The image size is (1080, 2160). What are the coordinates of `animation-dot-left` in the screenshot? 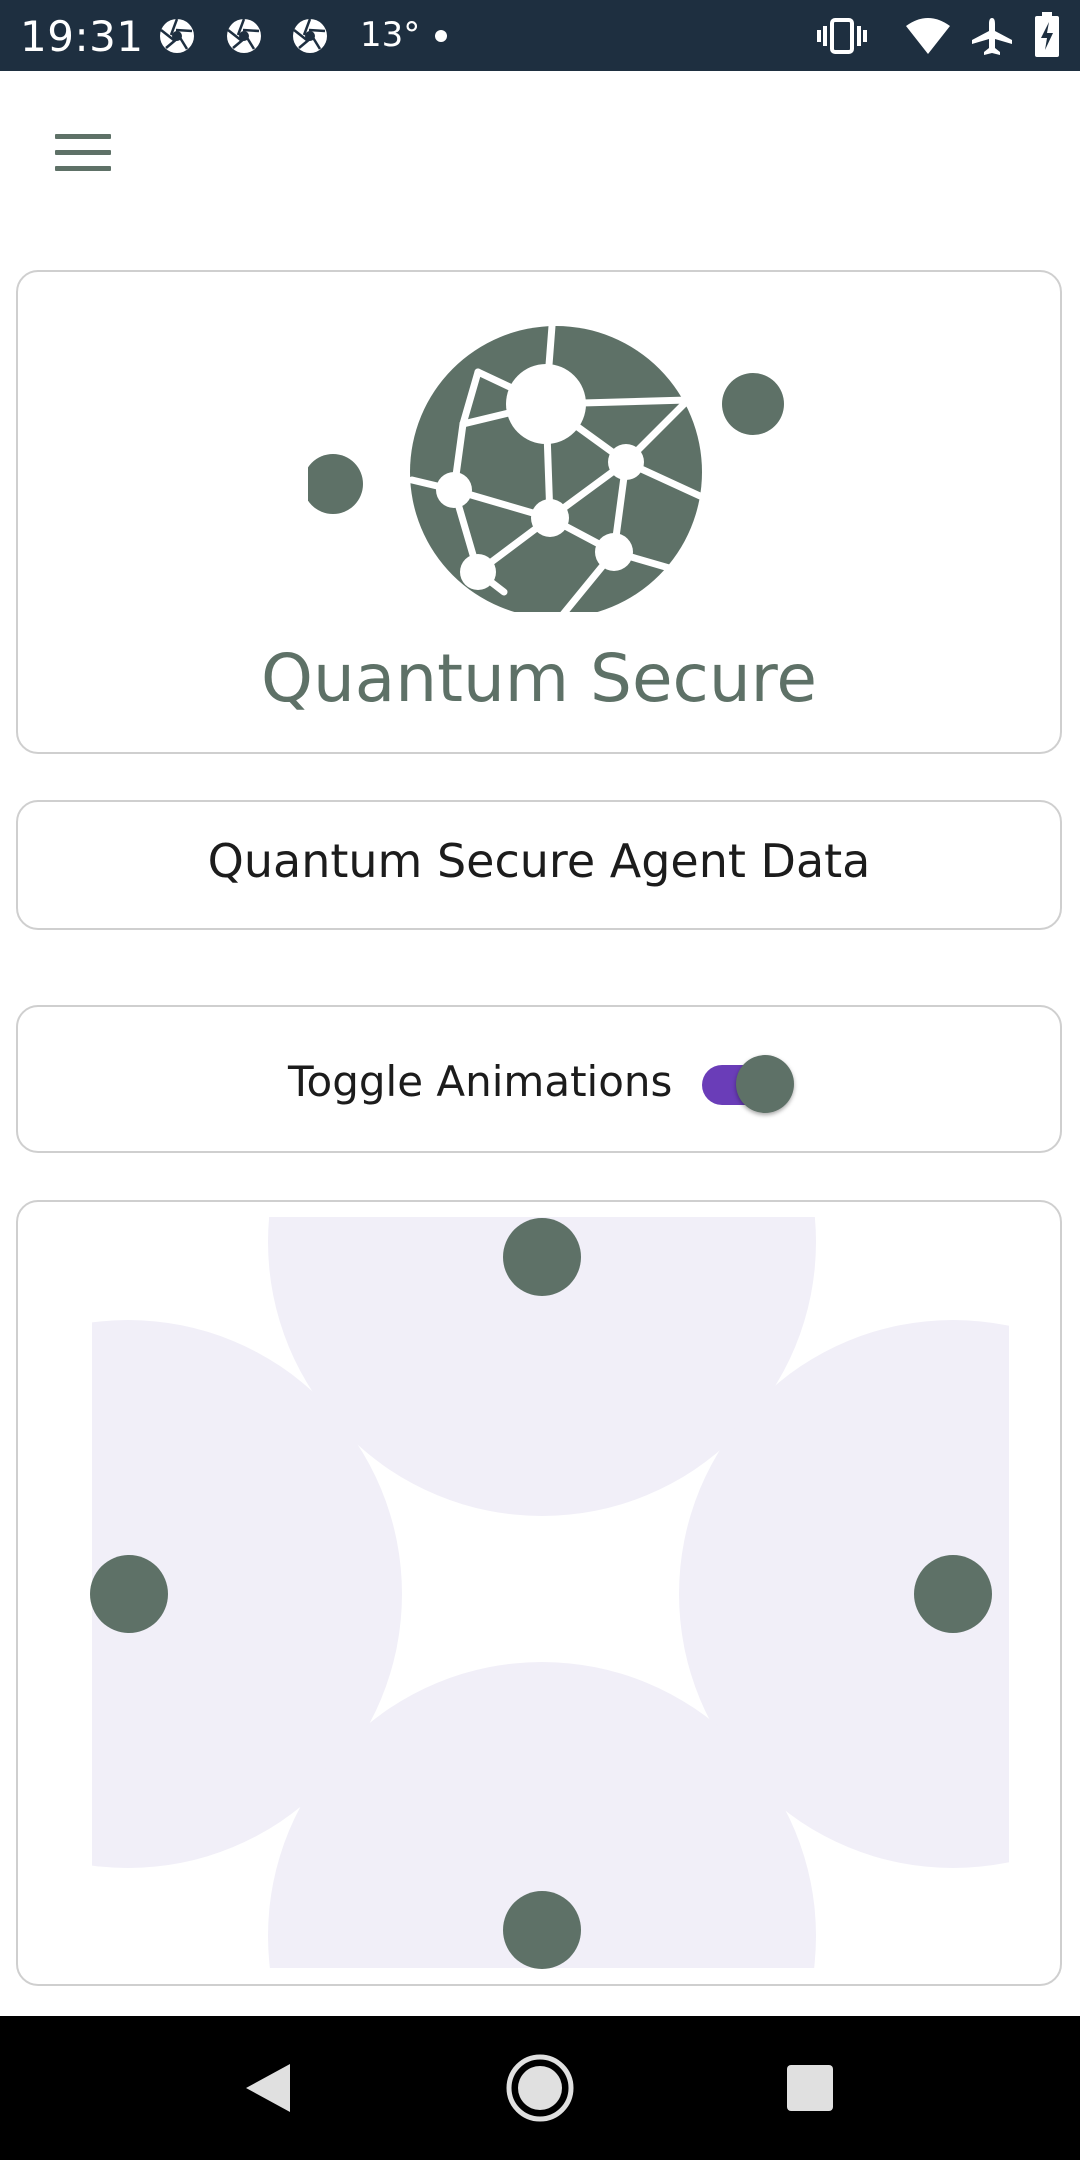 It's located at (129, 1594).